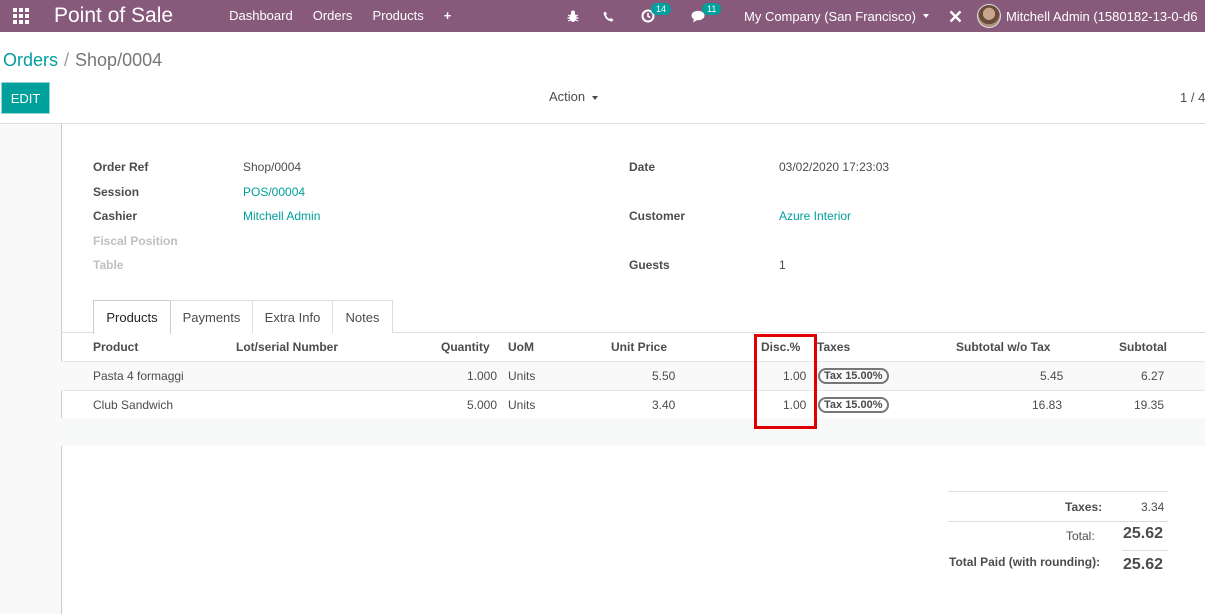 The height and width of the screenshot is (614, 1205). I want to click on customer-link: Azure Interior, so click(815, 216).